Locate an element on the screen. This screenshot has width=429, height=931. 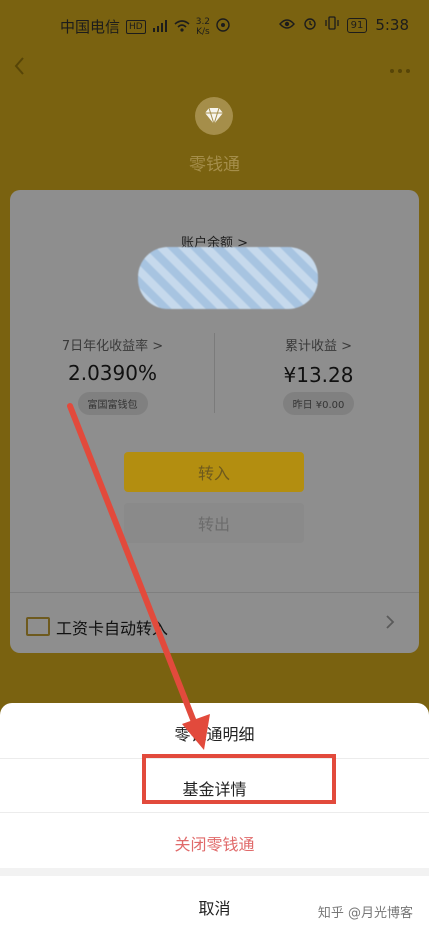
annotation-arrow is located at coordinates (138, 576).